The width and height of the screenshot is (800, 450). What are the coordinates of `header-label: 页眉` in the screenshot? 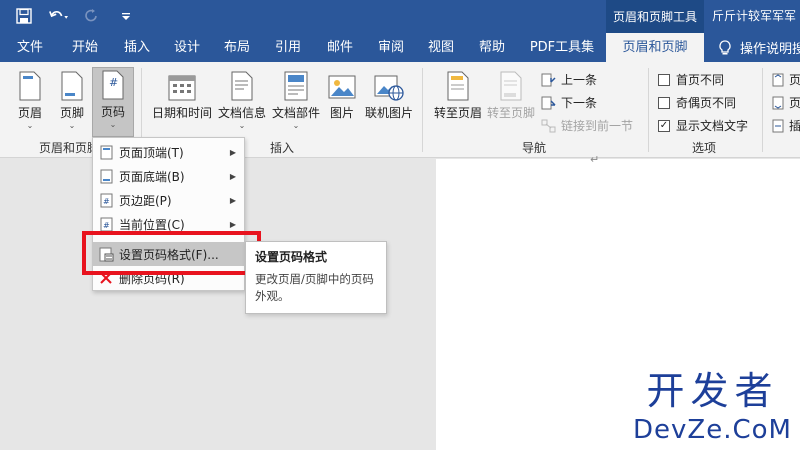 It's located at (29, 113).